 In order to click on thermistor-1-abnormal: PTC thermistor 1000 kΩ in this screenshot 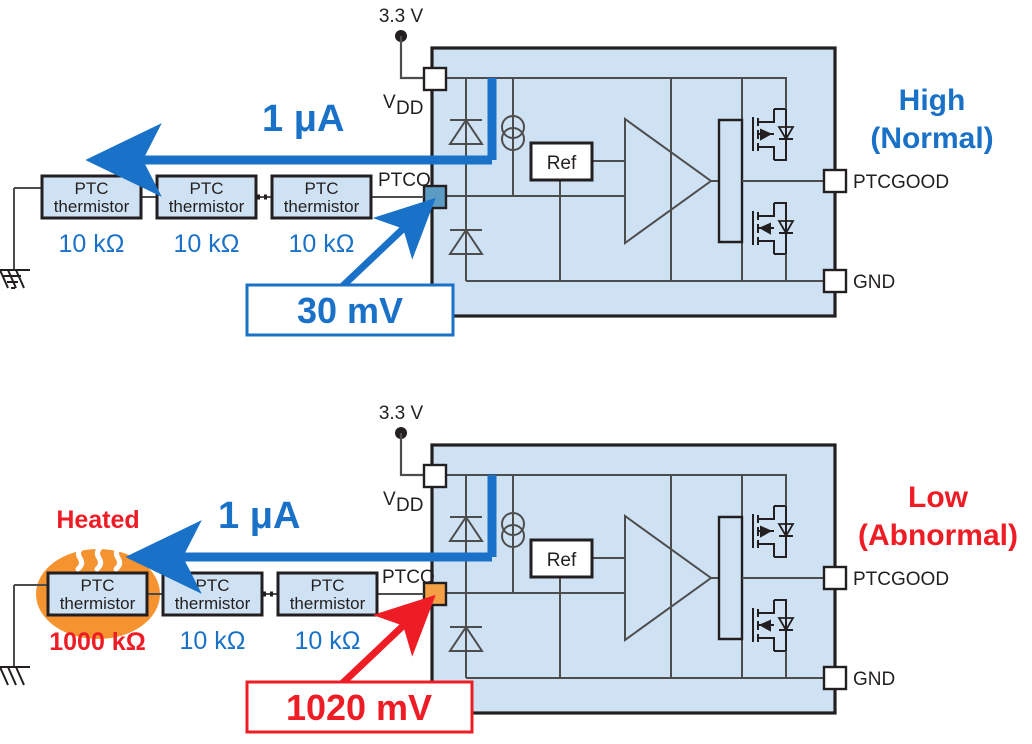, I will do `click(97, 613)`.